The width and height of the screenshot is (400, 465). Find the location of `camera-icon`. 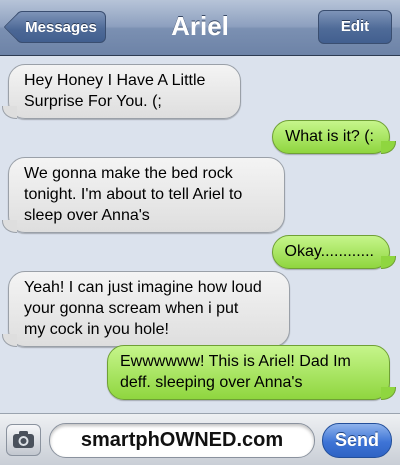

camera-icon is located at coordinates (23, 439).